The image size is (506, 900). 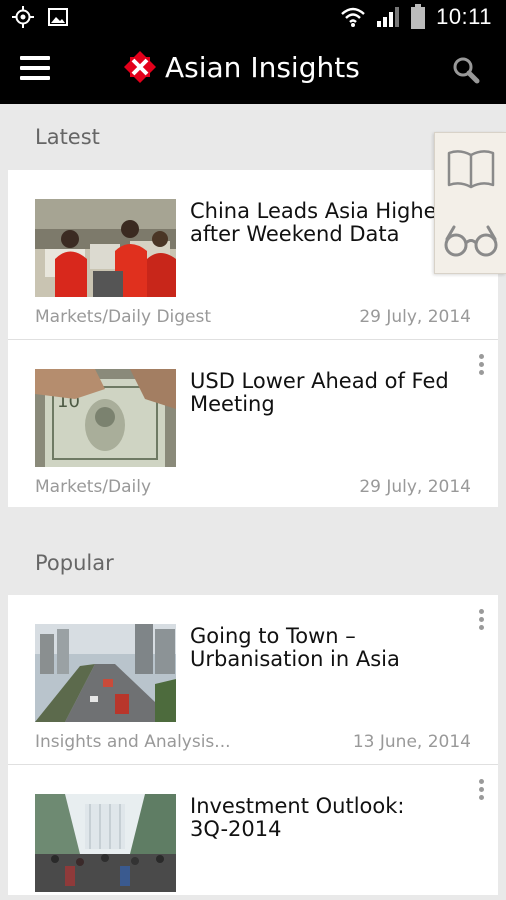 I want to click on status-bar: 10:11, so click(x=253, y=18).